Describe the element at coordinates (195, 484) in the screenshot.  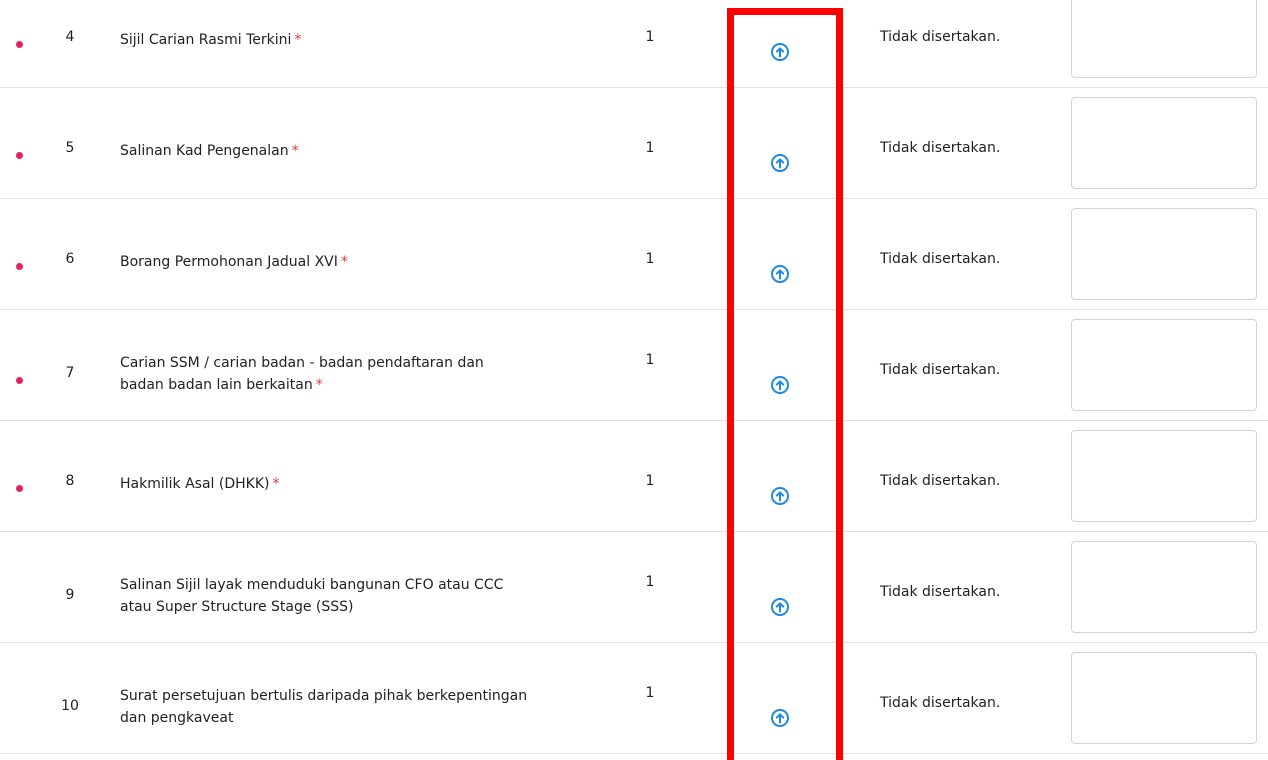
I see `document-name-line: Hakmilik Asal (DHKK)` at that location.